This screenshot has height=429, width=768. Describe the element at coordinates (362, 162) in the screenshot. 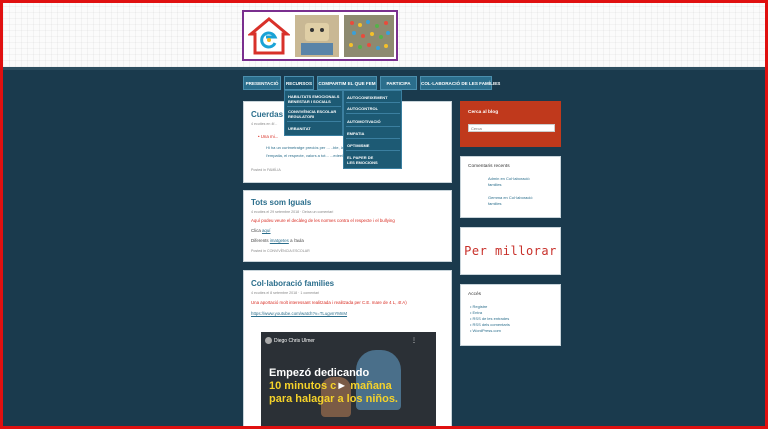

I see `submenu-item: LES EMOCIONS` at that location.